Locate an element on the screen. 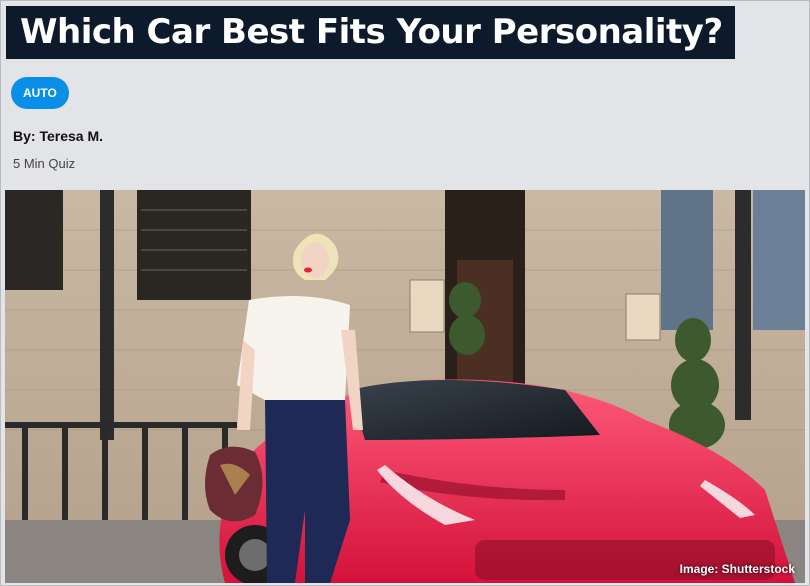 This screenshot has width=810, height=586. author-byline: By: Teresa M. is located at coordinates (58, 136).